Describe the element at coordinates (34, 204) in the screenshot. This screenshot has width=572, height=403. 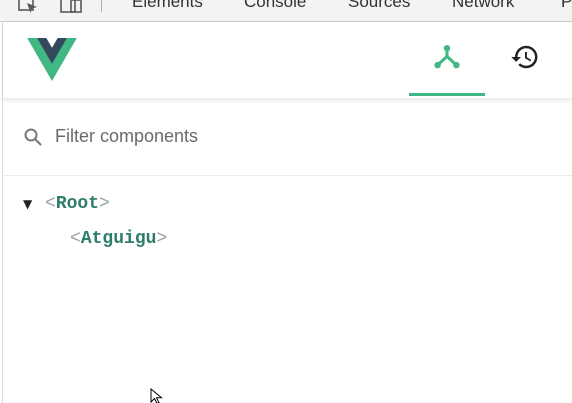
I see `expand-arrow-icon: ▼` at that location.